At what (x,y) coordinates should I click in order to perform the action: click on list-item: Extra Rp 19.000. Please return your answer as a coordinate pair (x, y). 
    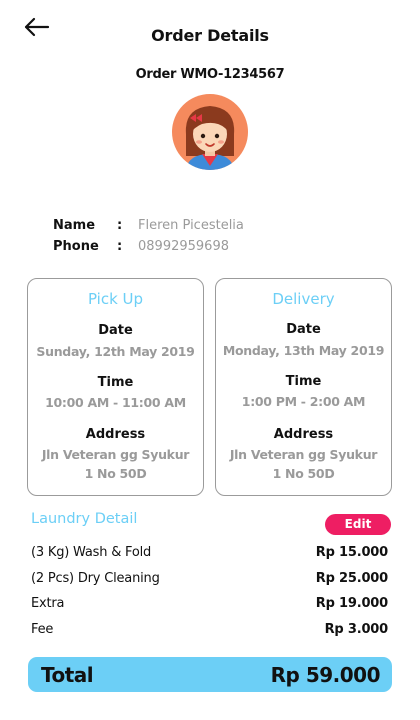
    Looking at the image, I should click on (209, 604).